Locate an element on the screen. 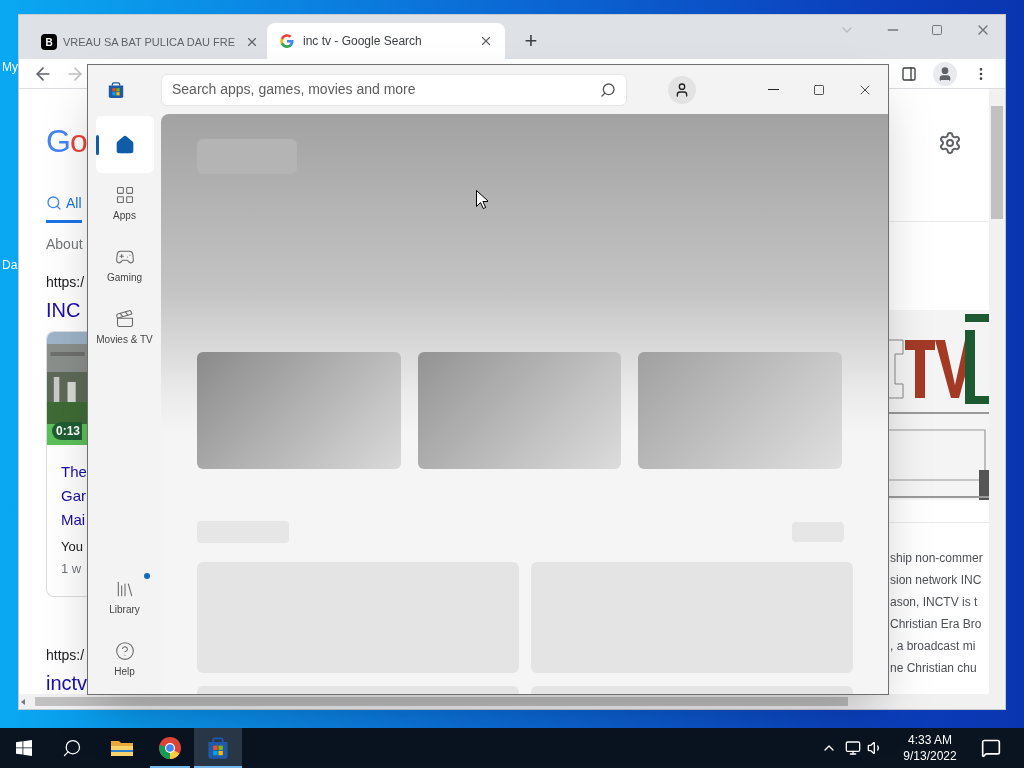  description-text: ason, INCTV is t is located at coordinates (934, 602).